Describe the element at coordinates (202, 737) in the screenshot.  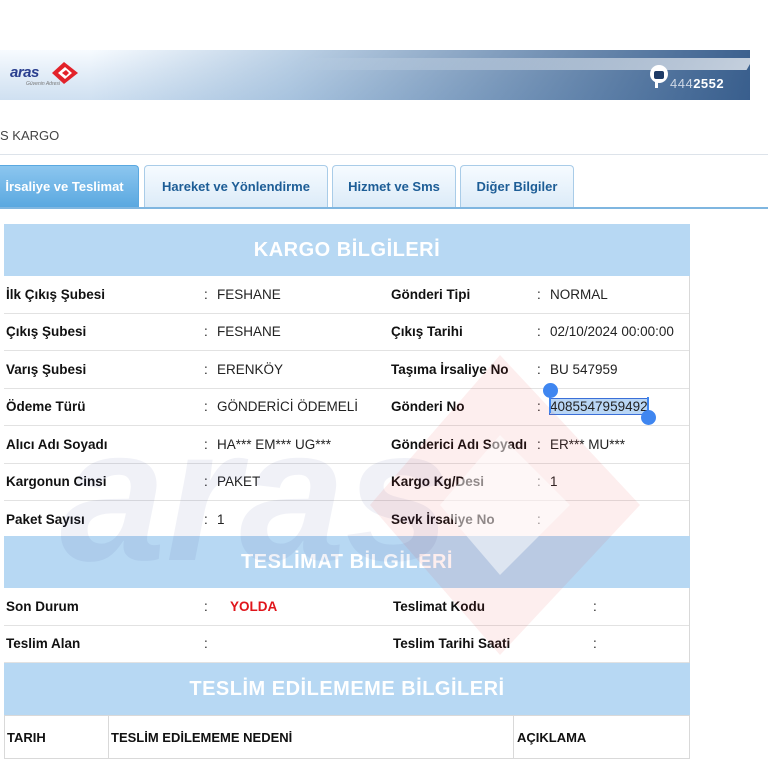
I see `column-header-neden: TESLİM EDİLEMEME NEDENİ` at that location.